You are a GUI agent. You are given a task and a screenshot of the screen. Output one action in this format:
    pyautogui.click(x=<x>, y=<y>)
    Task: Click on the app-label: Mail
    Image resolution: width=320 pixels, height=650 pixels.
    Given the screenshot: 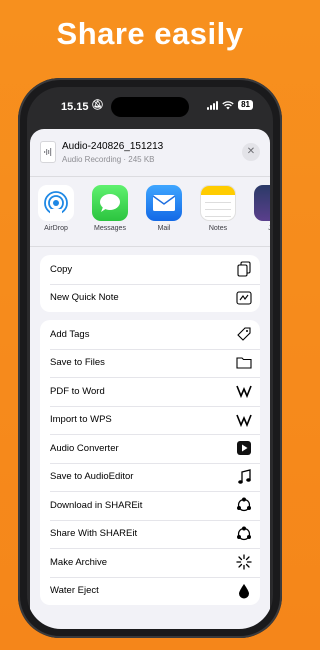 What is the action you would take?
    pyautogui.click(x=164, y=228)
    